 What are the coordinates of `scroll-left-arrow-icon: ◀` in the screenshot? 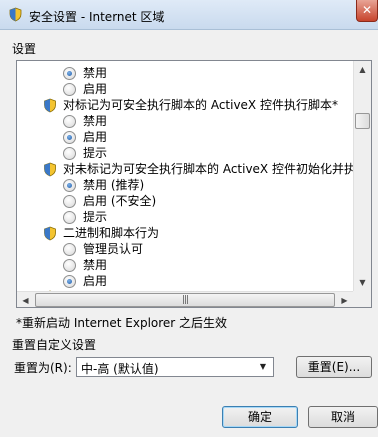 It's located at (25, 299).